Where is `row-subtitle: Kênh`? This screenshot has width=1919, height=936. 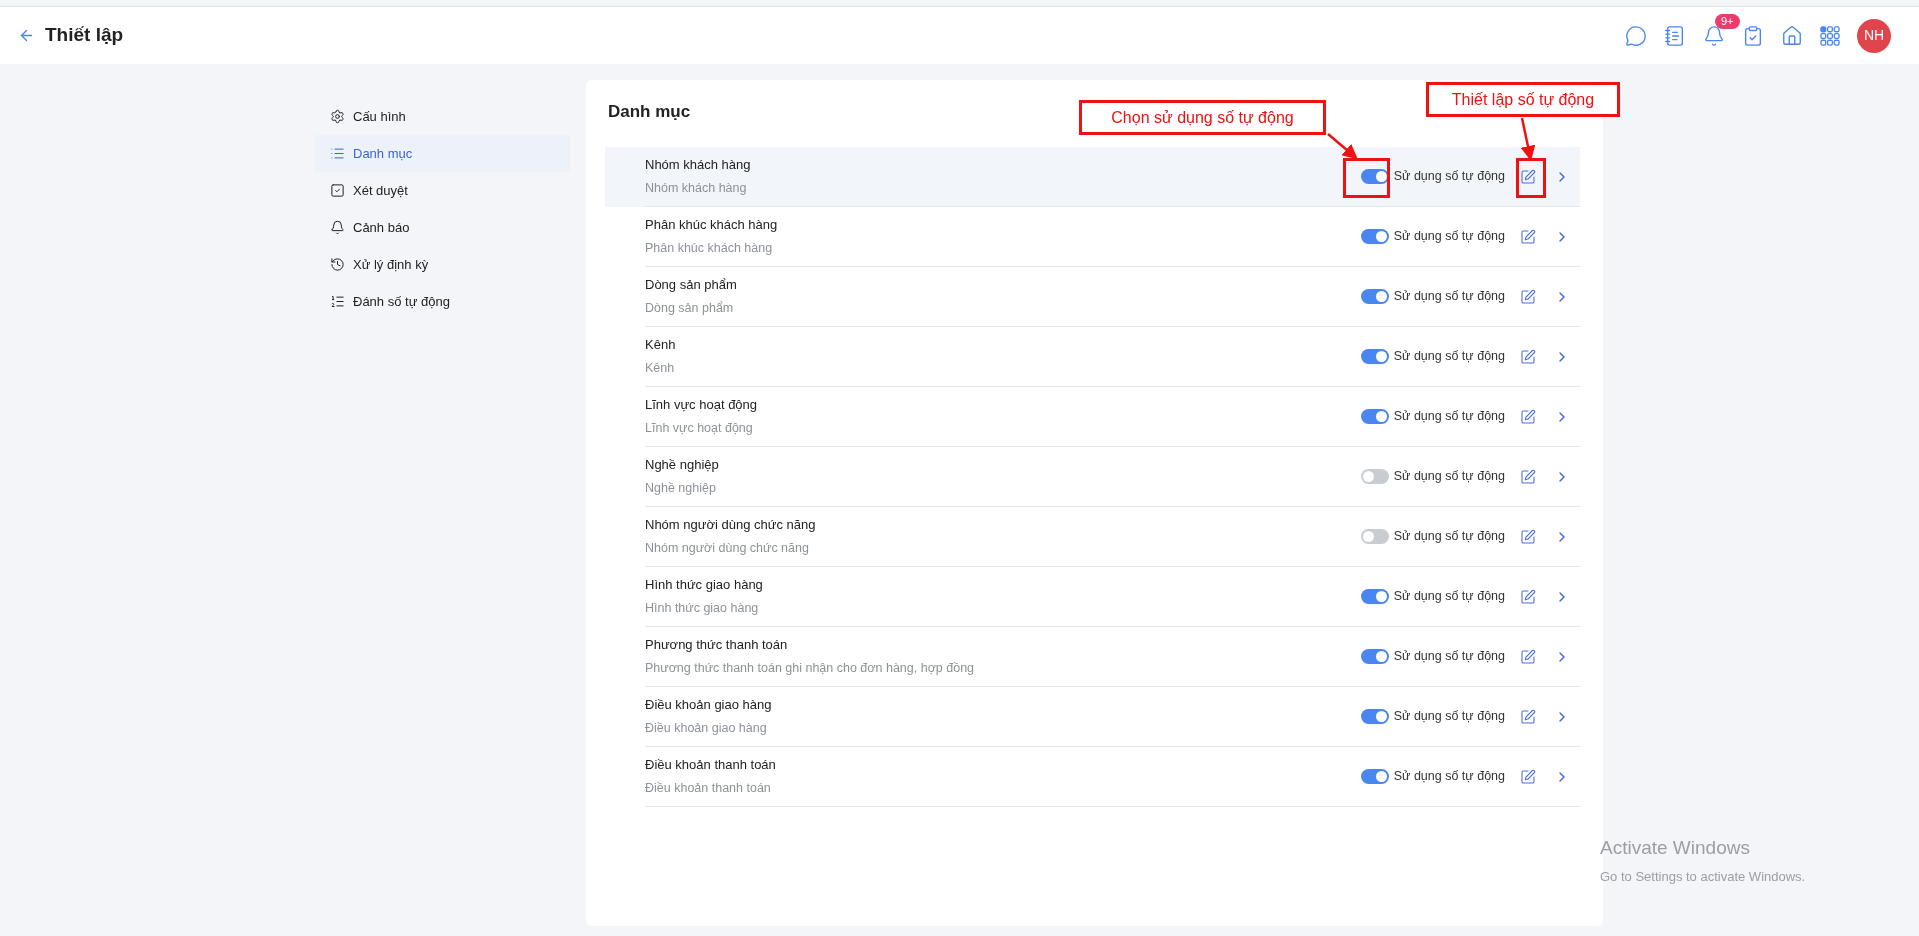
row-subtitle: Kênh is located at coordinates (660, 369).